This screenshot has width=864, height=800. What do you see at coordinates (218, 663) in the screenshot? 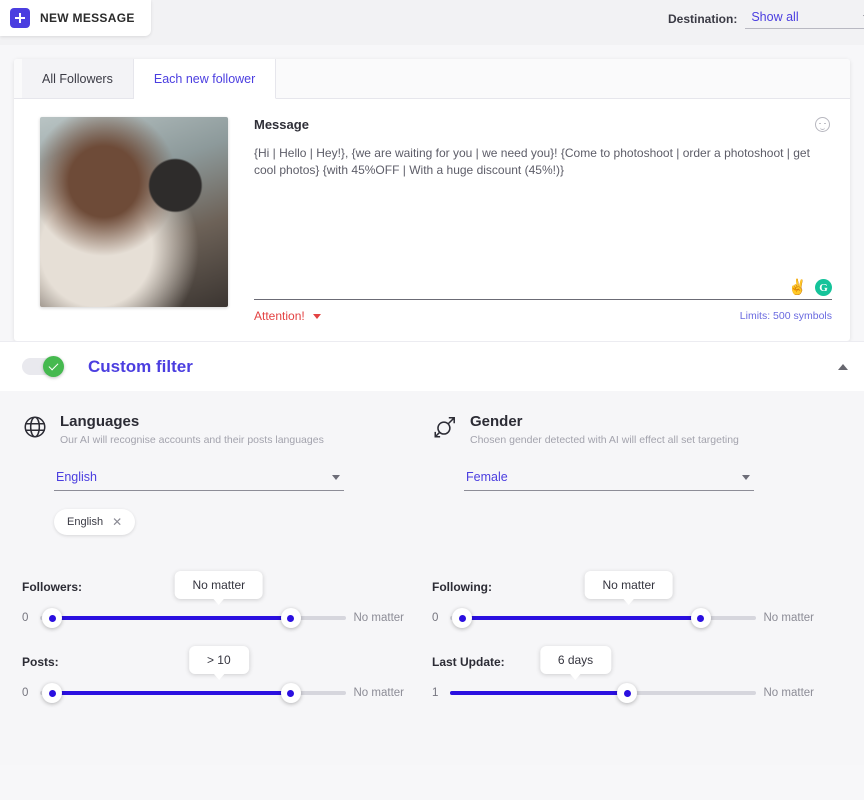
I see `slider-bubble: > 10` at bounding box center [218, 663].